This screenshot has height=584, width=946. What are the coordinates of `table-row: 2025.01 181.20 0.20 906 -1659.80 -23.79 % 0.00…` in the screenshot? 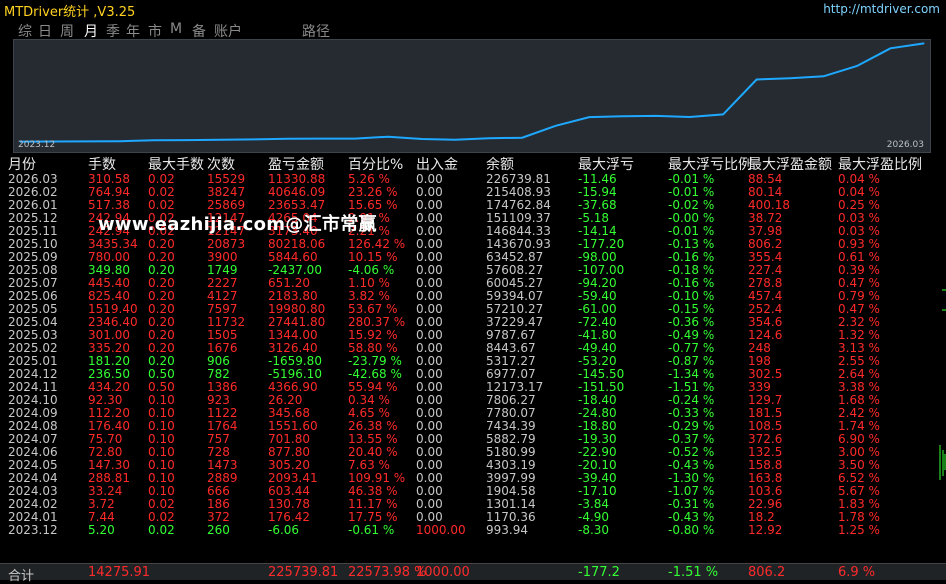 It's located at (473, 361).